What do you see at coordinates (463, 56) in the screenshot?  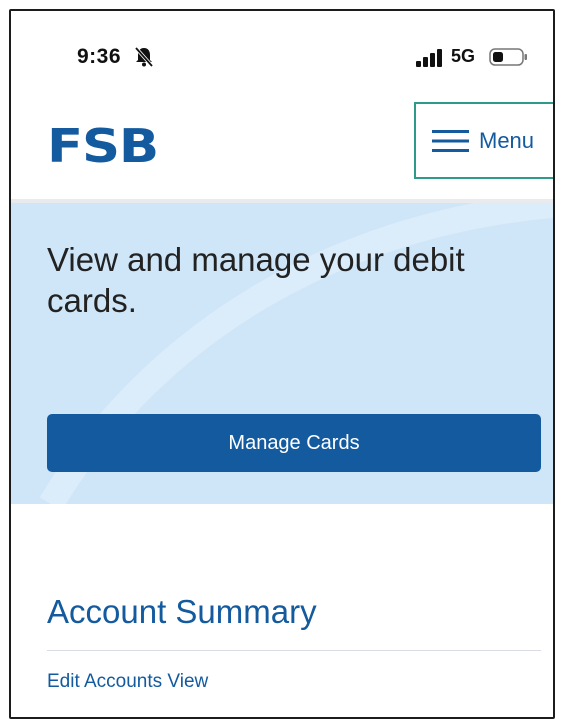 I see `network-type: 5G` at bounding box center [463, 56].